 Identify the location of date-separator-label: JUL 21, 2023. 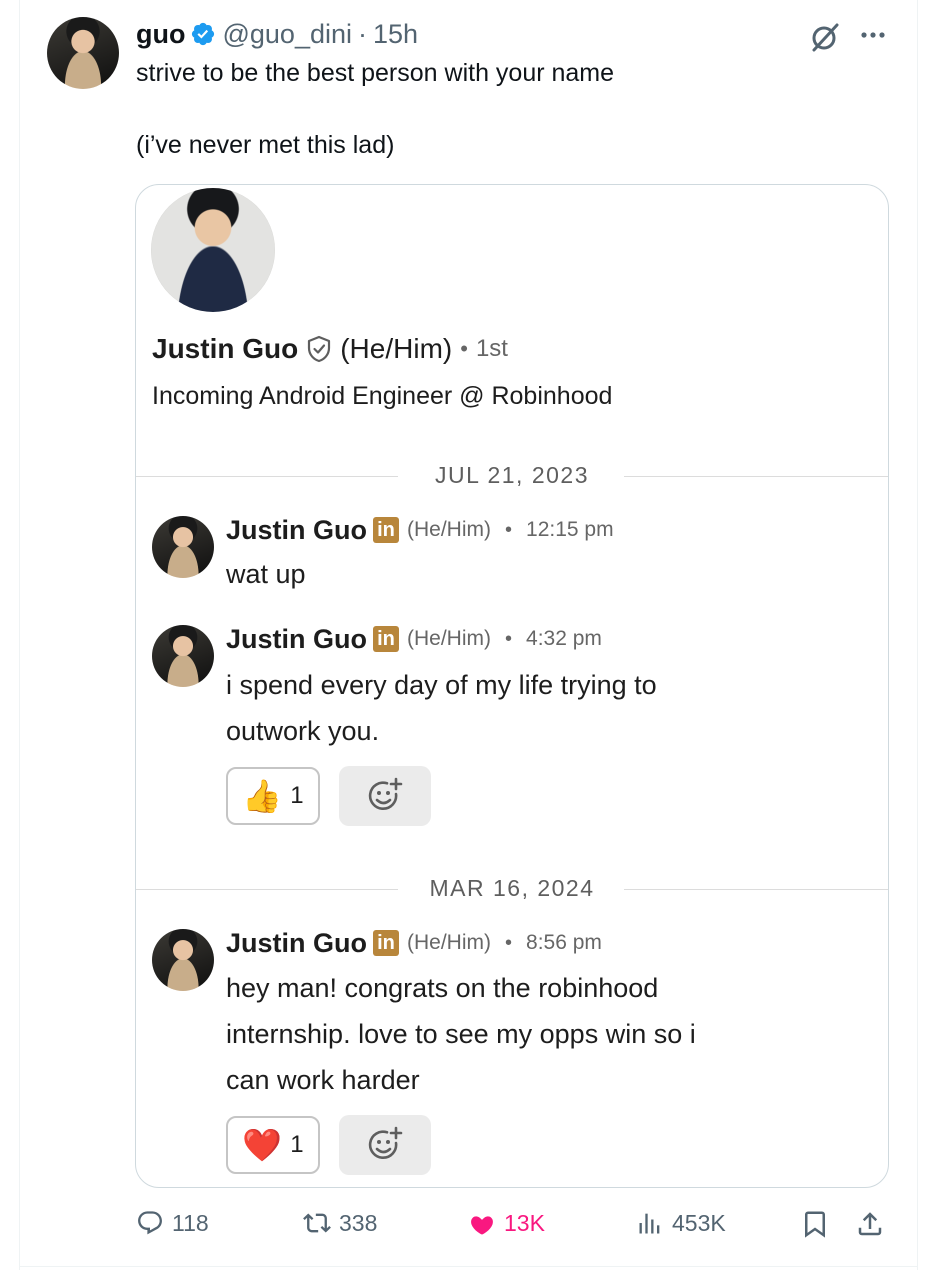
(512, 475).